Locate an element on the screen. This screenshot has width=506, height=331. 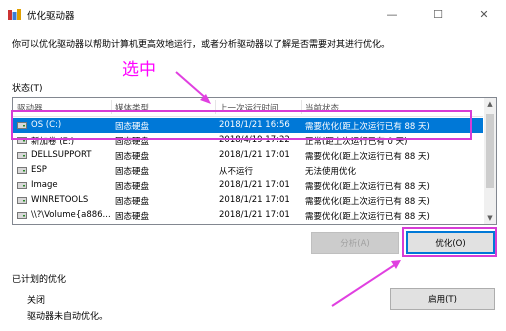
arrowhead-icon is located at coordinates (396, 264).